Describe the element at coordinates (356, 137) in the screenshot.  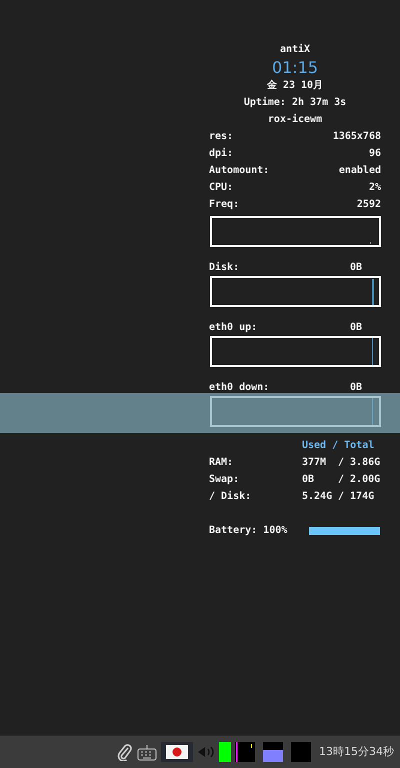
I see `info-value: 1365x768` at that location.